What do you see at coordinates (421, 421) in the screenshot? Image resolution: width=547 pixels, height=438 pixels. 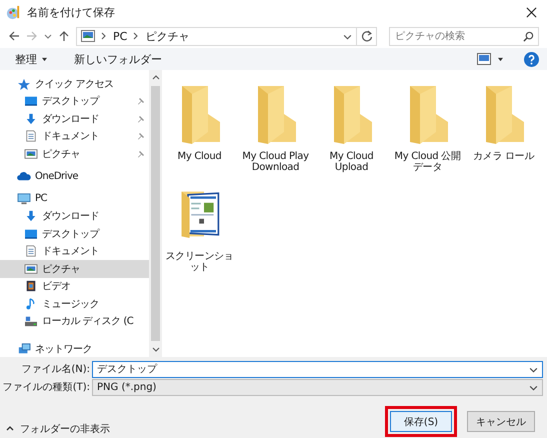 I see `dialog-button: 保存(S)` at bounding box center [421, 421].